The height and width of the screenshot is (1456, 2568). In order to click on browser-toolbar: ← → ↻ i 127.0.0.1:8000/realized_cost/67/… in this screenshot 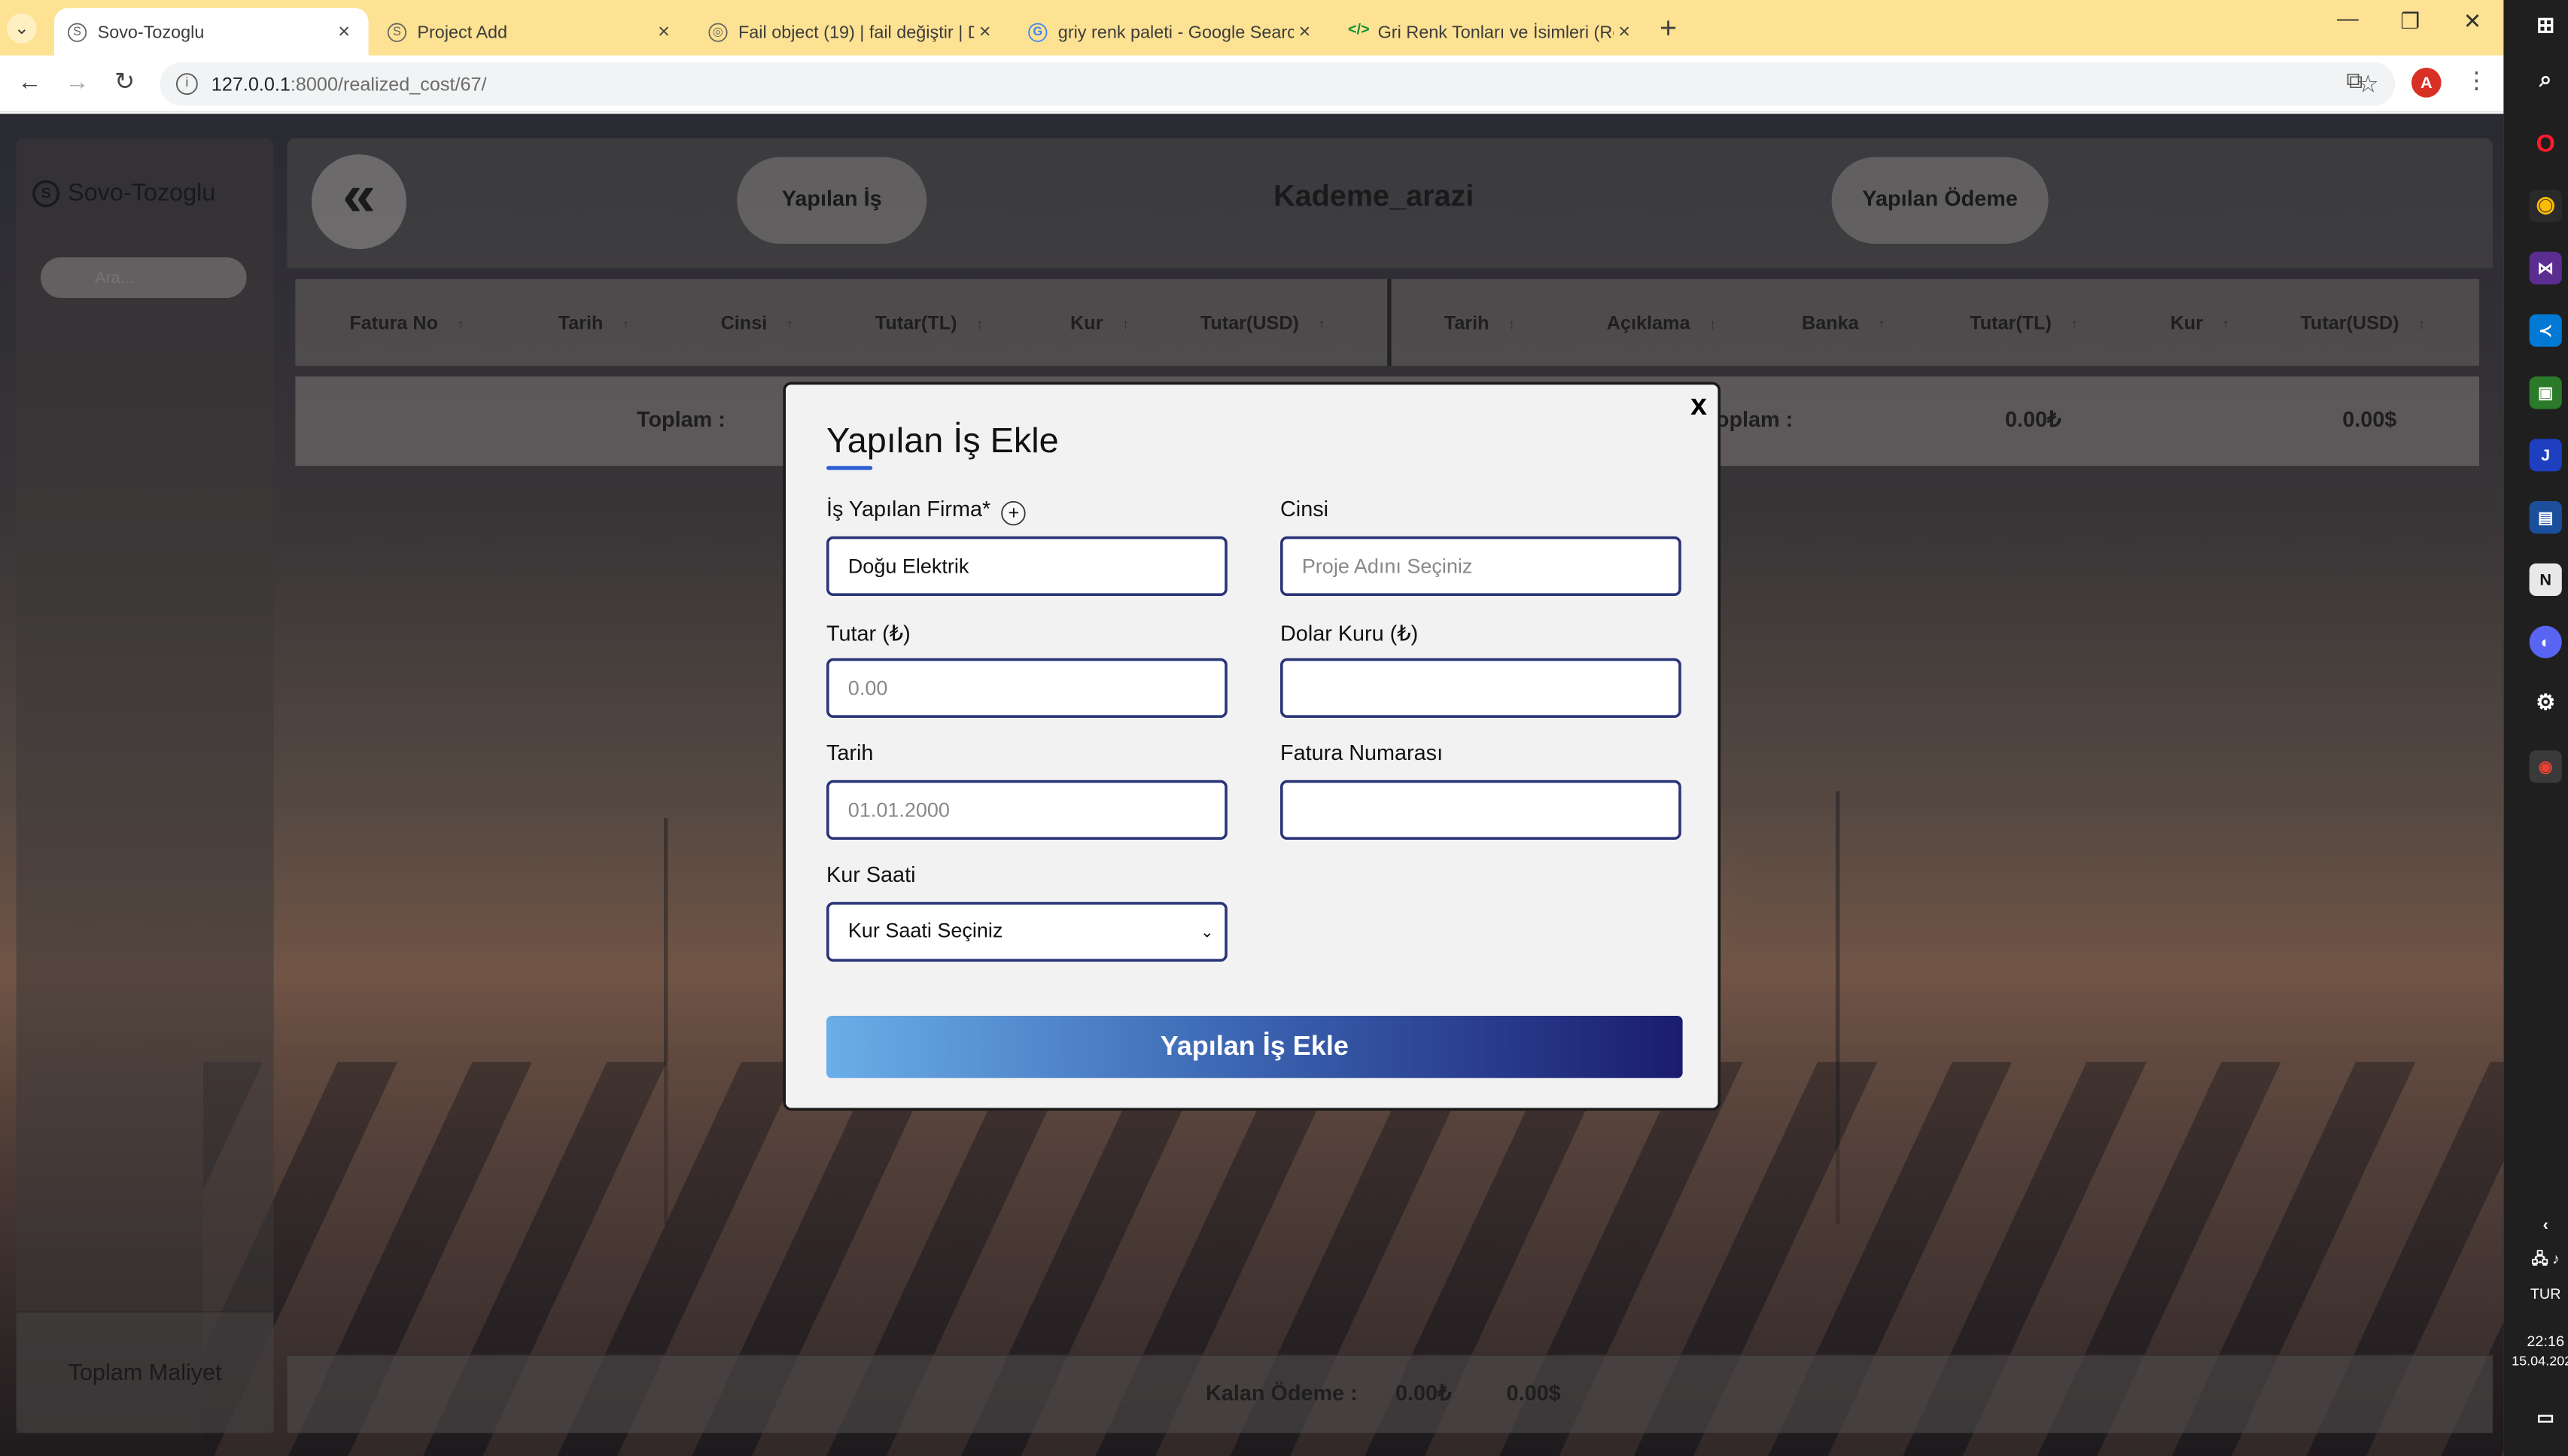, I will do `click(1252, 84)`.